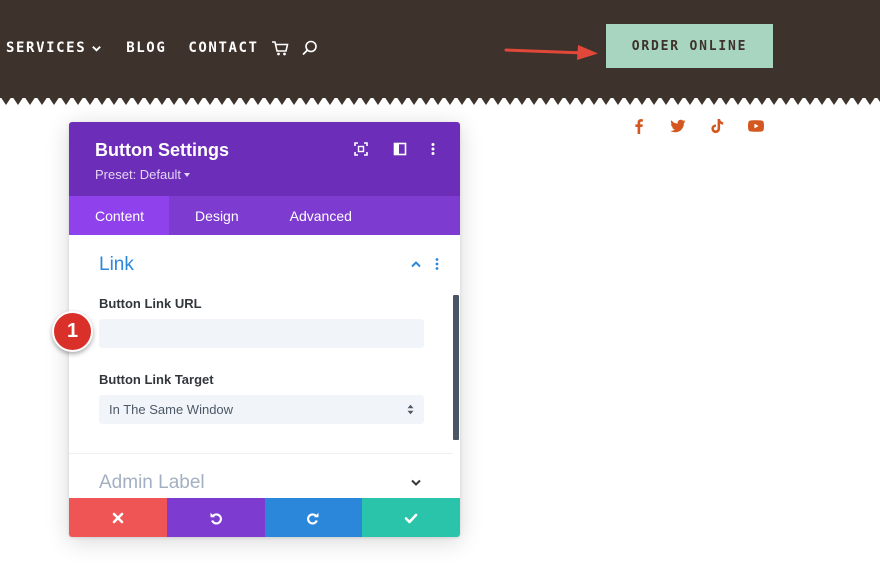 This screenshot has height=570, width=880. What do you see at coordinates (678, 126) in the screenshot?
I see `twitter-icon` at bounding box center [678, 126].